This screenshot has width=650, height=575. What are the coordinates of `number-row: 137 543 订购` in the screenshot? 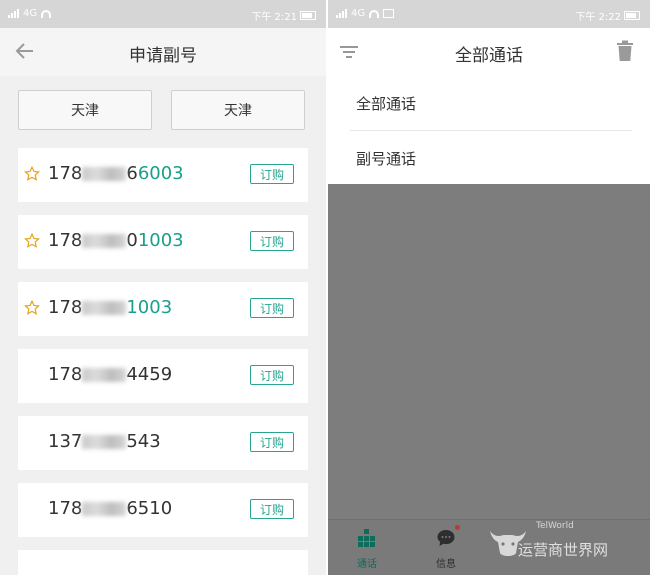 It's located at (163, 443).